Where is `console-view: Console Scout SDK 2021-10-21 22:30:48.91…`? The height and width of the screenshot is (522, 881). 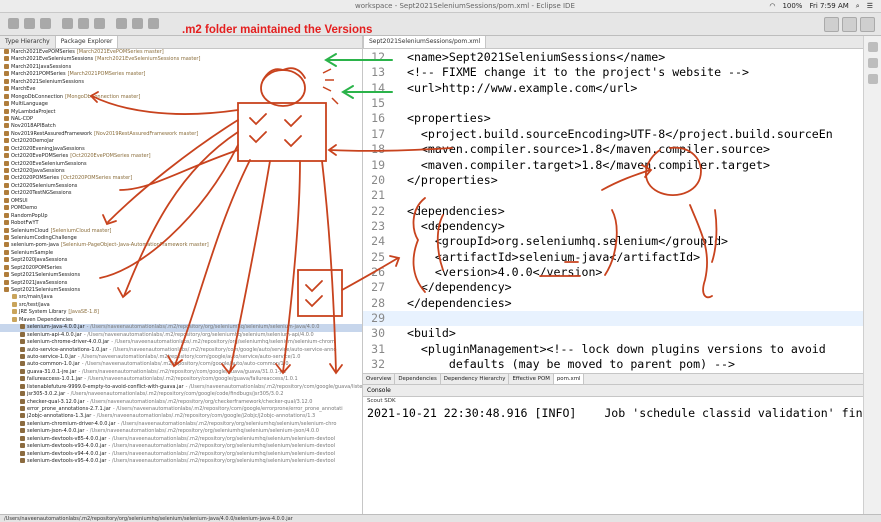 console-view: Console Scout SDK 2021-10-21 22:30:48.91… is located at coordinates (613, 449).